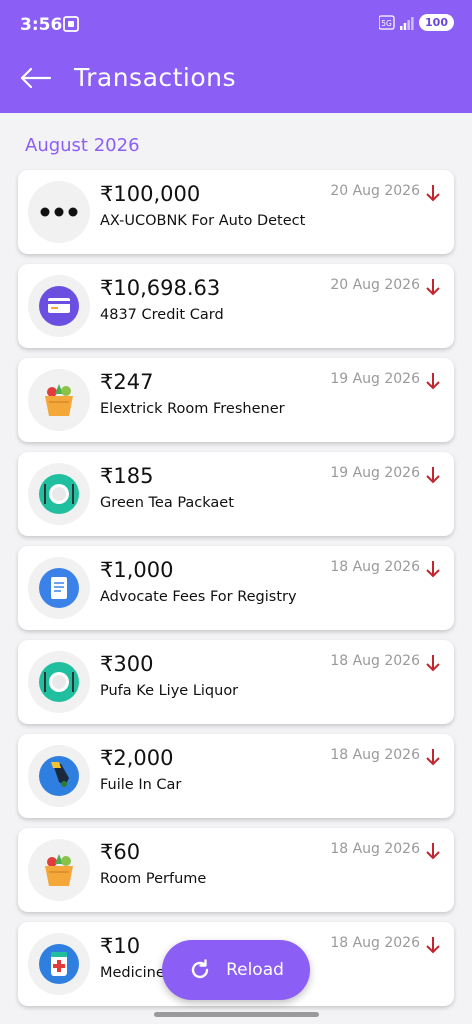 Image resolution: width=472 pixels, height=1024 pixels. What do you see at coordinates (236, 1014) in the screenshot?
I see `gesture-navigation-bar` at bounding box center [236, 1014].